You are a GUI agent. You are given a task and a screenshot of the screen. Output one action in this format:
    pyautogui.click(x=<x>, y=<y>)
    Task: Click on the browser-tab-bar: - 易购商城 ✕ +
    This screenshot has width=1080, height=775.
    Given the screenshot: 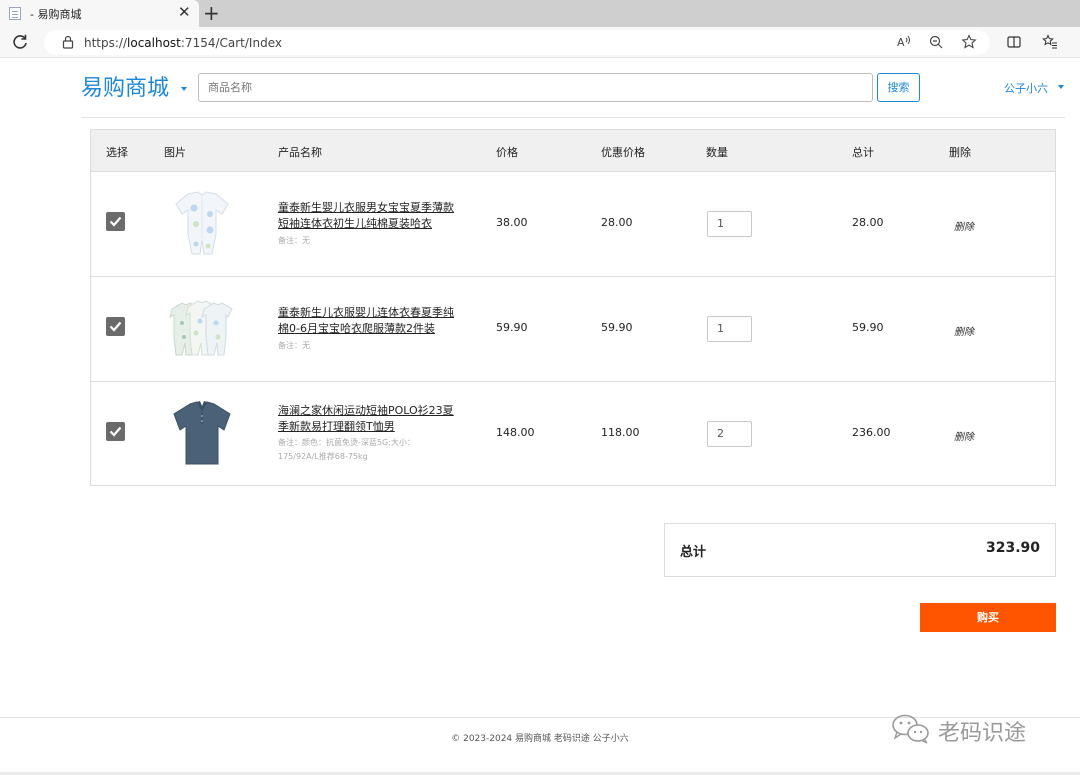 What is the action you would take?
    pyautogui.click(x=540, y=13)
    